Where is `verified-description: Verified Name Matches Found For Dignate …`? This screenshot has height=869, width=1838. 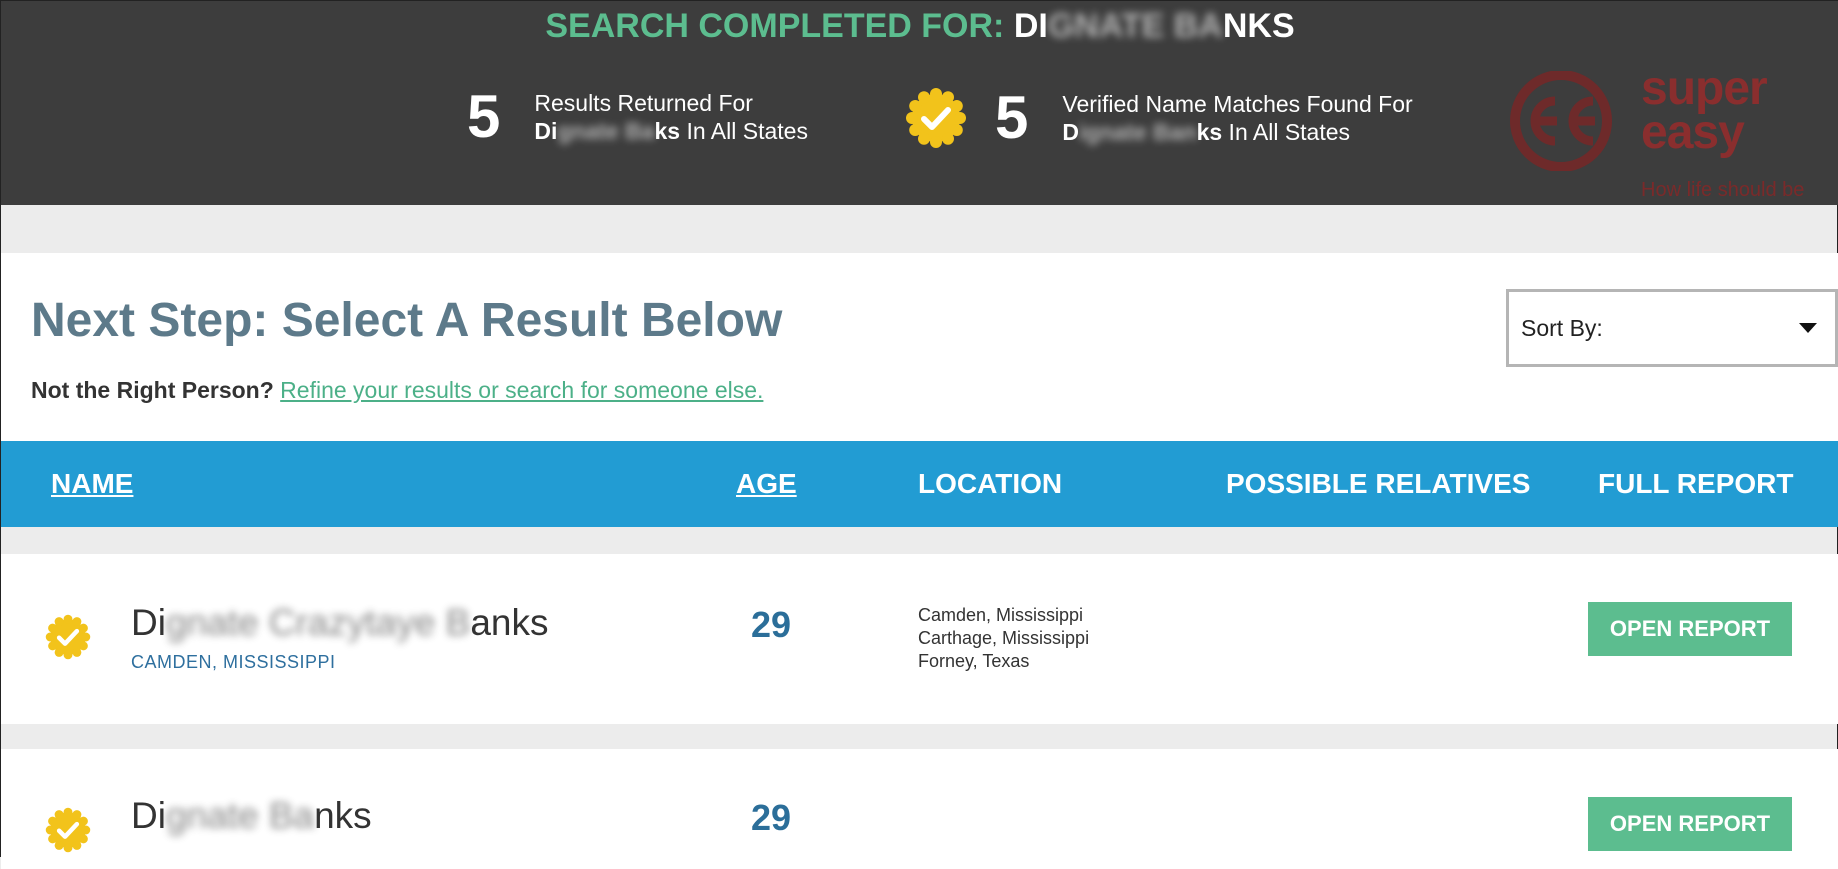 verified-description: Verified Name Matches Found For Dignate … is located at coordinates (1237, 118).